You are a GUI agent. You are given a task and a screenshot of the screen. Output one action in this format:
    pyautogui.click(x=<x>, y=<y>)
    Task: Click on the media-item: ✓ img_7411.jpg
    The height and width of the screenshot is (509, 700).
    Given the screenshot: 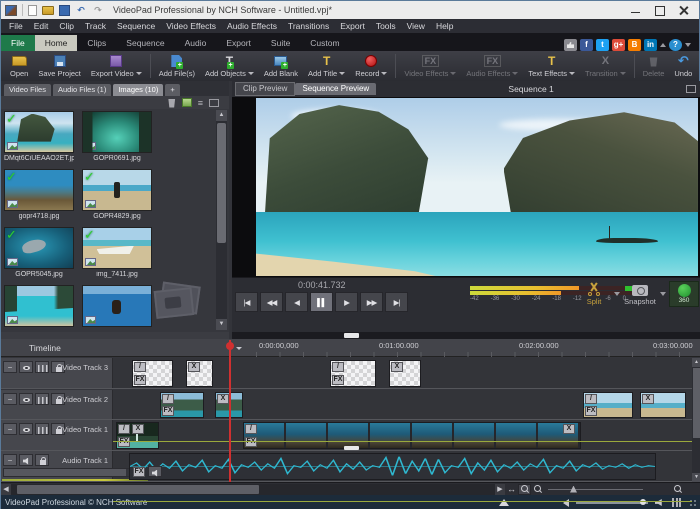 What is the action you would take?
    pyautogui.click(x=117, y=252)
    